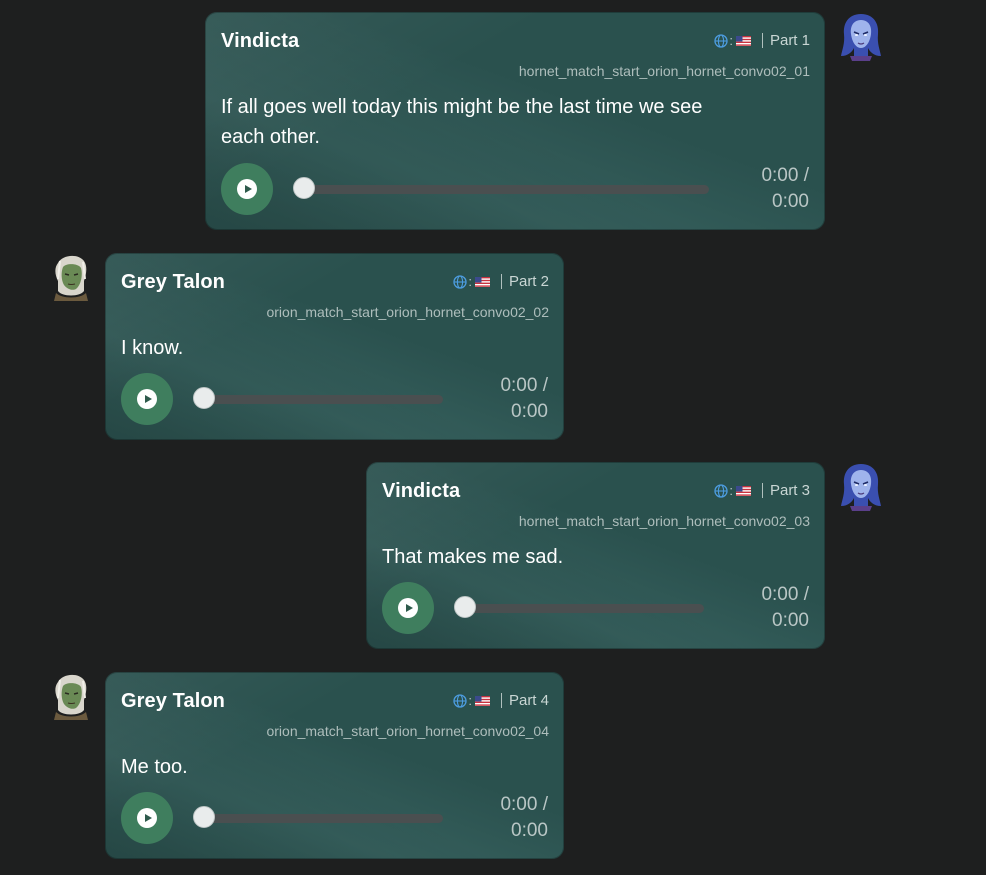  I want to click on message-text-line-1: That makes me sad., so click(473, 557).